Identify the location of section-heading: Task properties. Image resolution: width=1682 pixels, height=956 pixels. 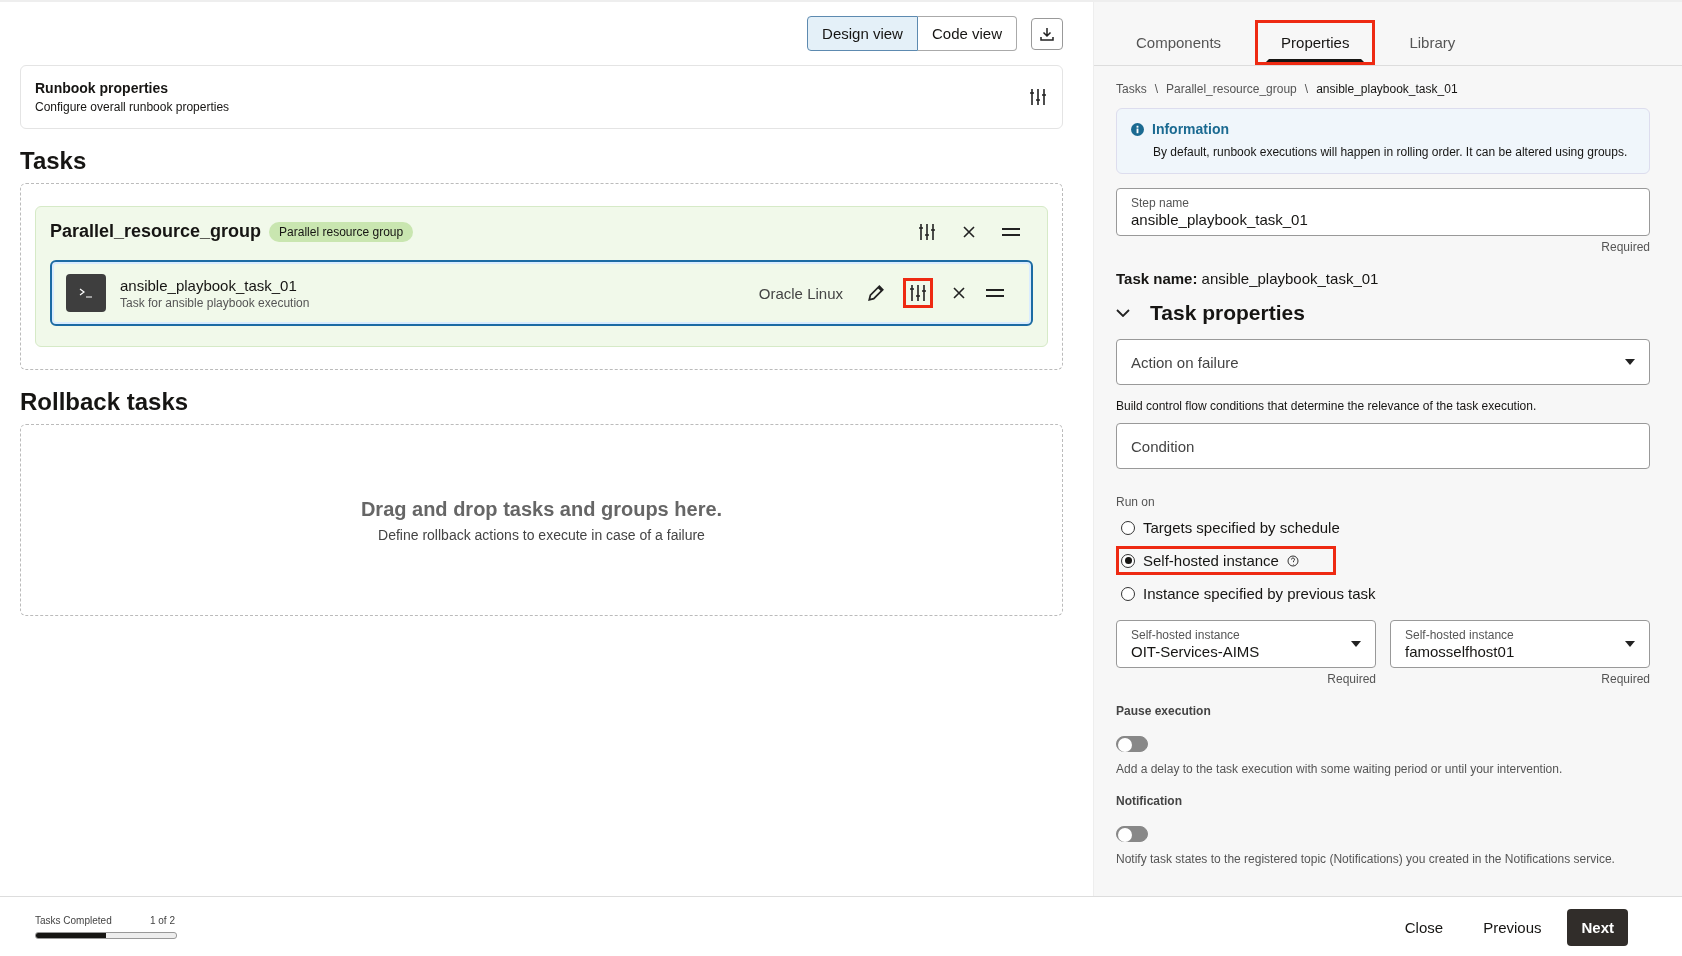
(1227, 313).